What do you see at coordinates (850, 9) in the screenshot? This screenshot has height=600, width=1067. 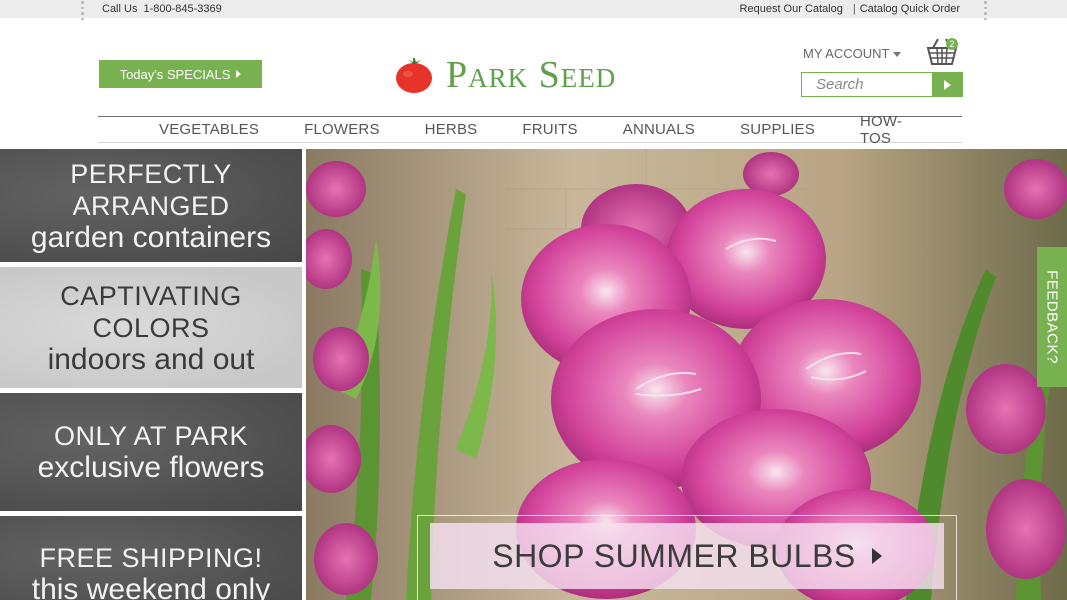 I see `utility-links: Request Our Catalog | Catalog Quick Order` at bounding box center [850, 9].